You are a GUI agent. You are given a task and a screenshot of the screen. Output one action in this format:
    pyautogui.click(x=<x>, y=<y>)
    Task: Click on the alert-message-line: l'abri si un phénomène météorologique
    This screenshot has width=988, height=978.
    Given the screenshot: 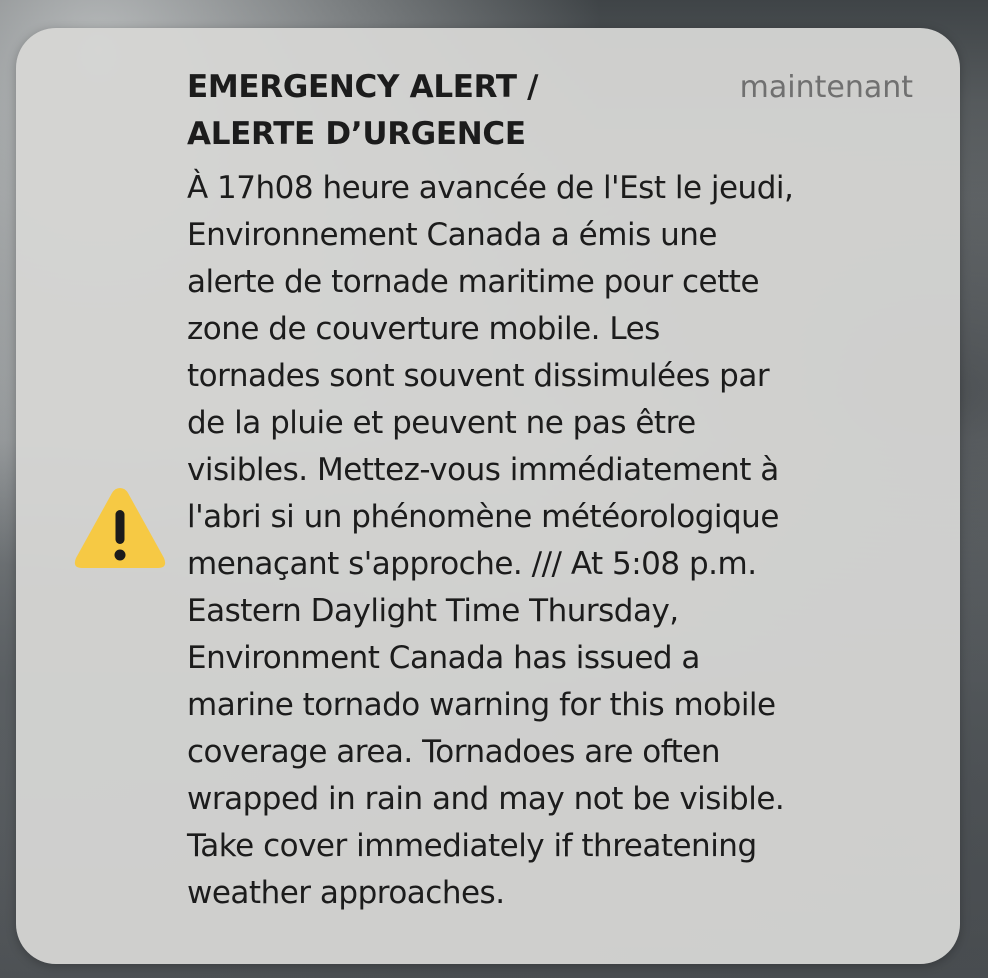 What is the action you would take?
    pyautogui.click(x=483, y=517)
    